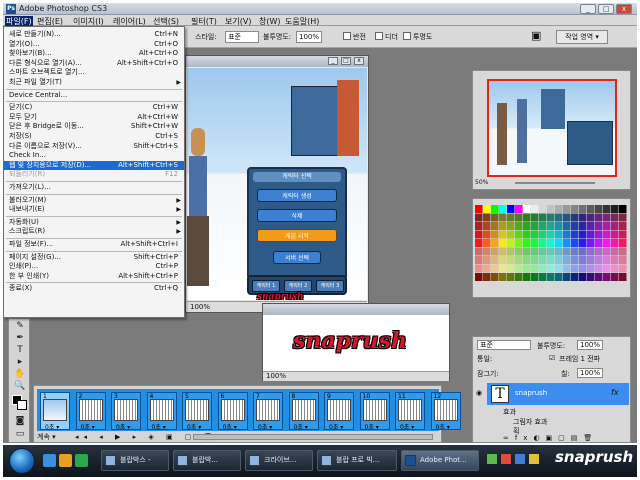 The width and height of the screenshot is (640, 480). I want to click on text-tool-icon: T, so click(20, 350).